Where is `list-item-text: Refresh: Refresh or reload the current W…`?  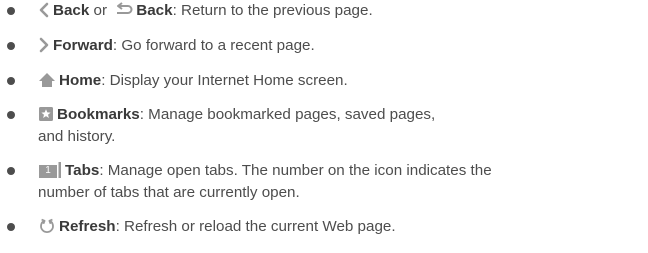 list-item-text: Refresh: Refresh or reload the current W… is located at coordinates (340, 227).